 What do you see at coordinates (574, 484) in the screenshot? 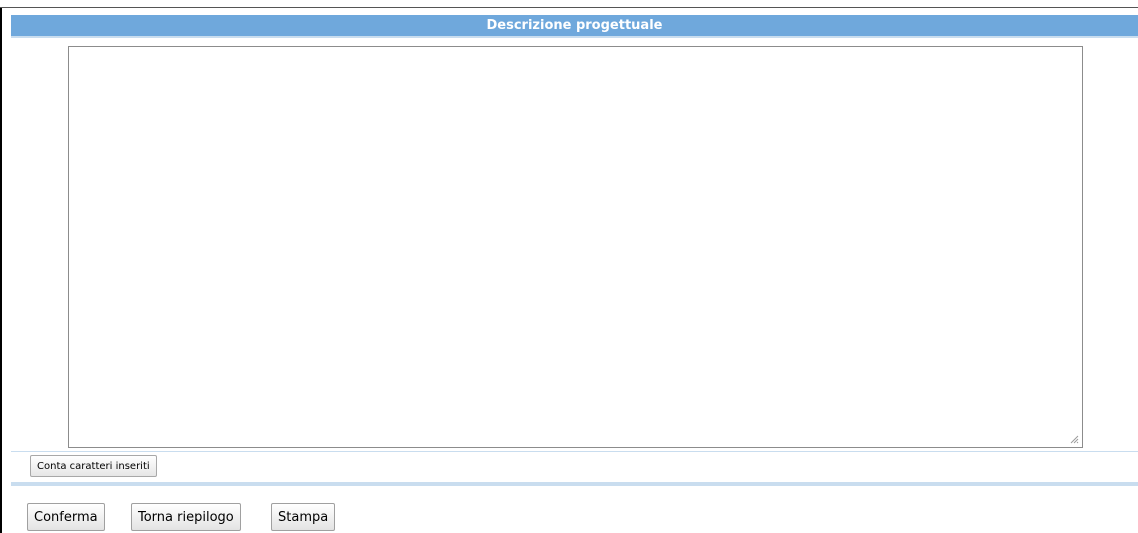
I see `footer-divider` at bounding box center [574, 484].